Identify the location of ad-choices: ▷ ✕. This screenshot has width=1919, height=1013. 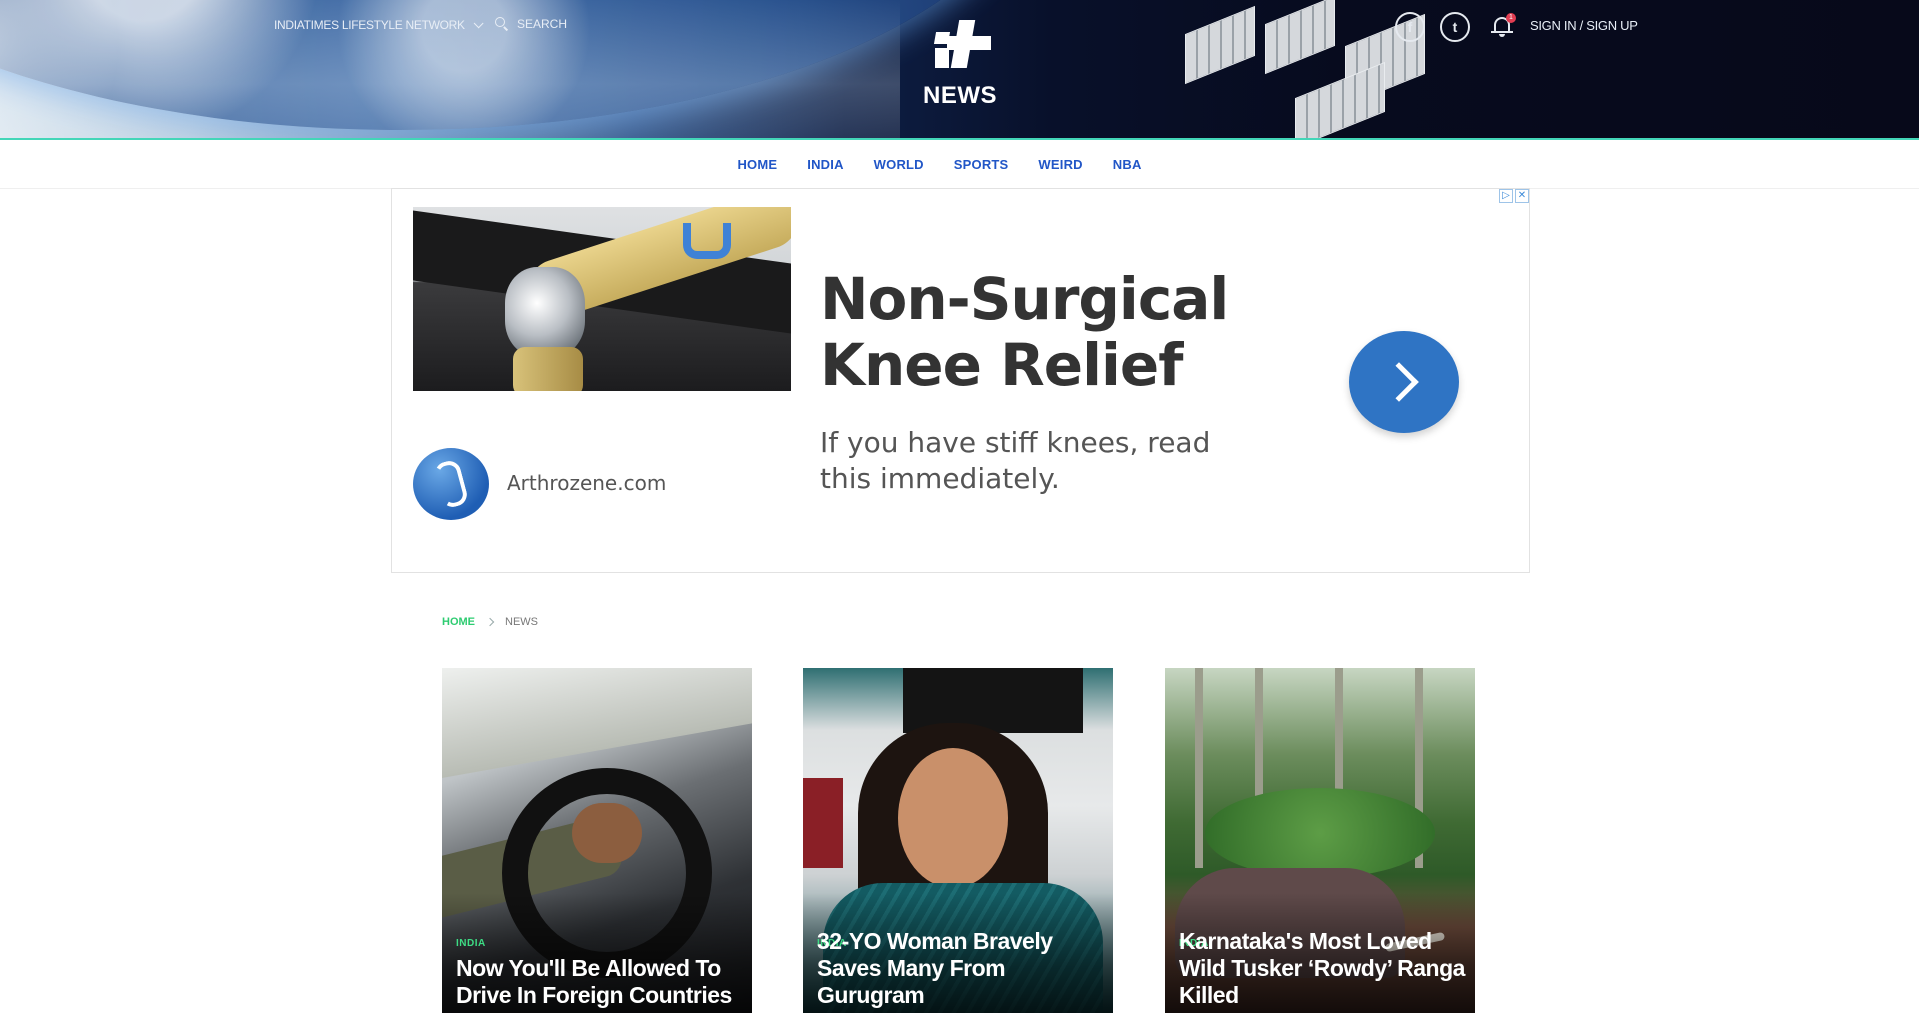
(1514, 196).